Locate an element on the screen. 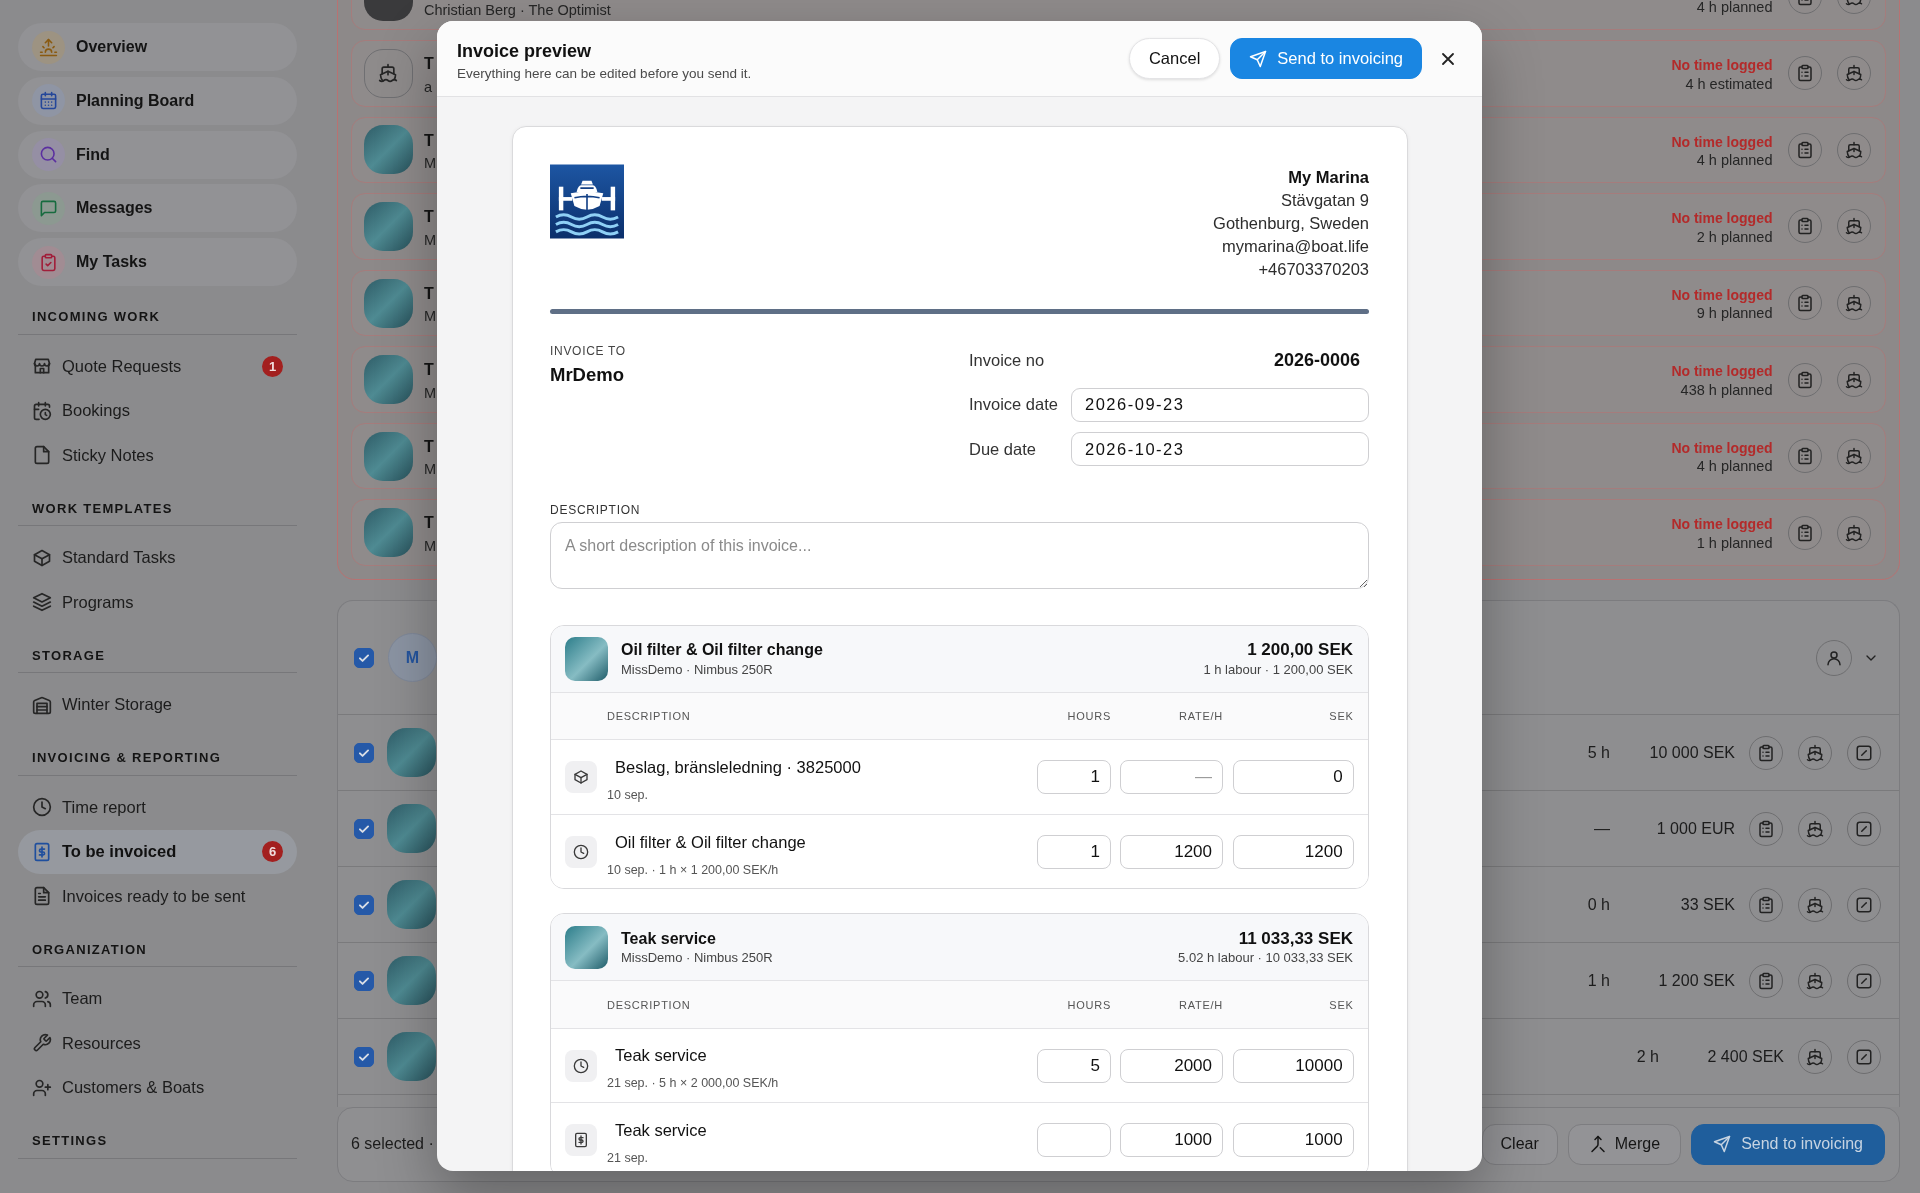  amount-text: 1 000 EUR is located at coordinates (1695, 828).